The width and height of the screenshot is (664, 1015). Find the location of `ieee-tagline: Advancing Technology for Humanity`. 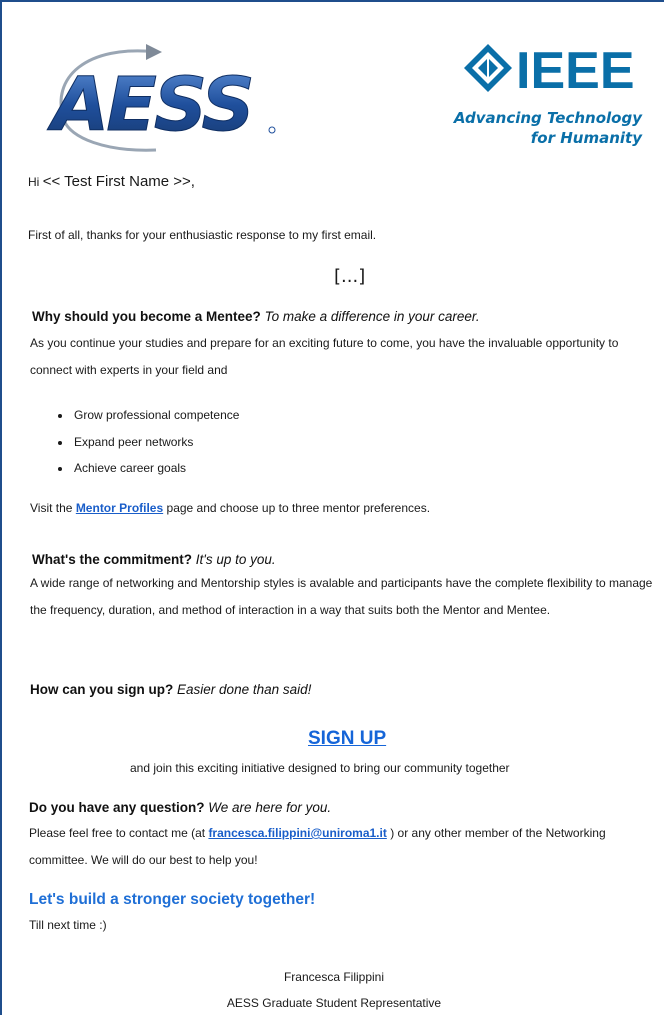

ieee-tagline: Advancing Technology for Humanity is located at coordinates (548, 128).